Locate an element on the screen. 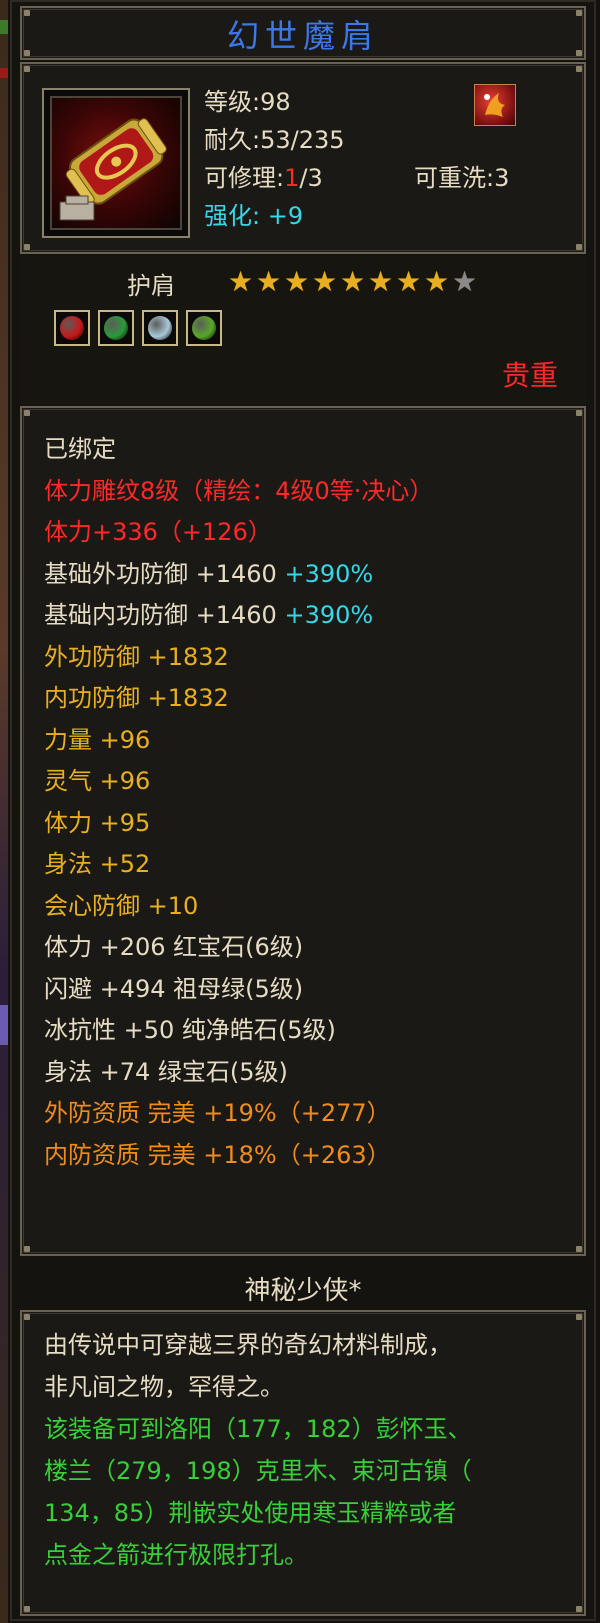  stat-text: 灵气 +96 is located at coordinates (97, 781).